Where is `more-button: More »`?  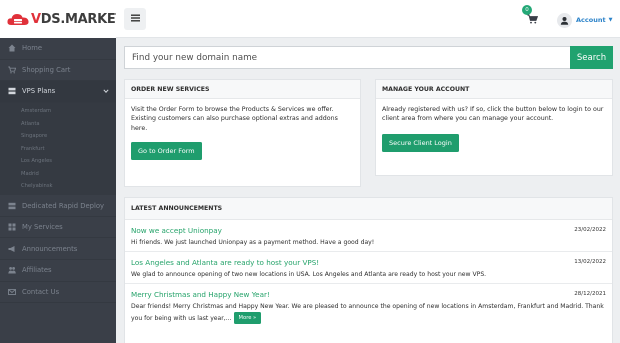 more-button: More » is located at coordinates (247, 318).